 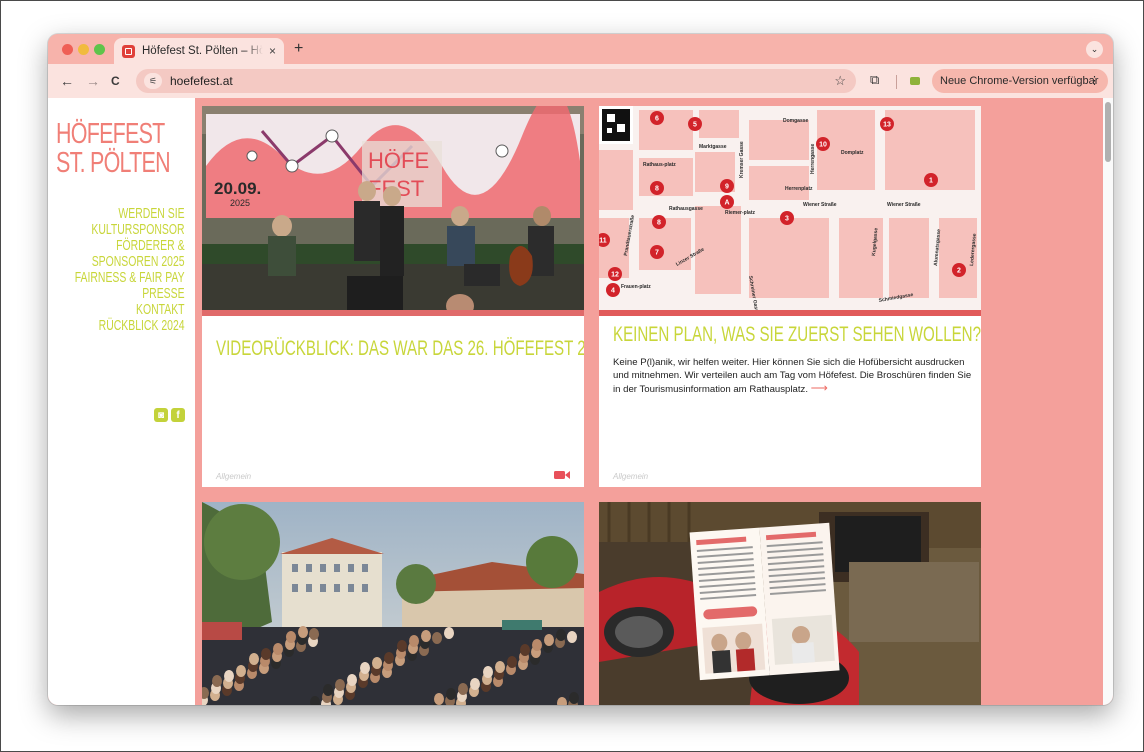 What do you see at coordinates (616, 125) in the screenshot?
I see `qr-code-icon` at bounding box center [616, 125].